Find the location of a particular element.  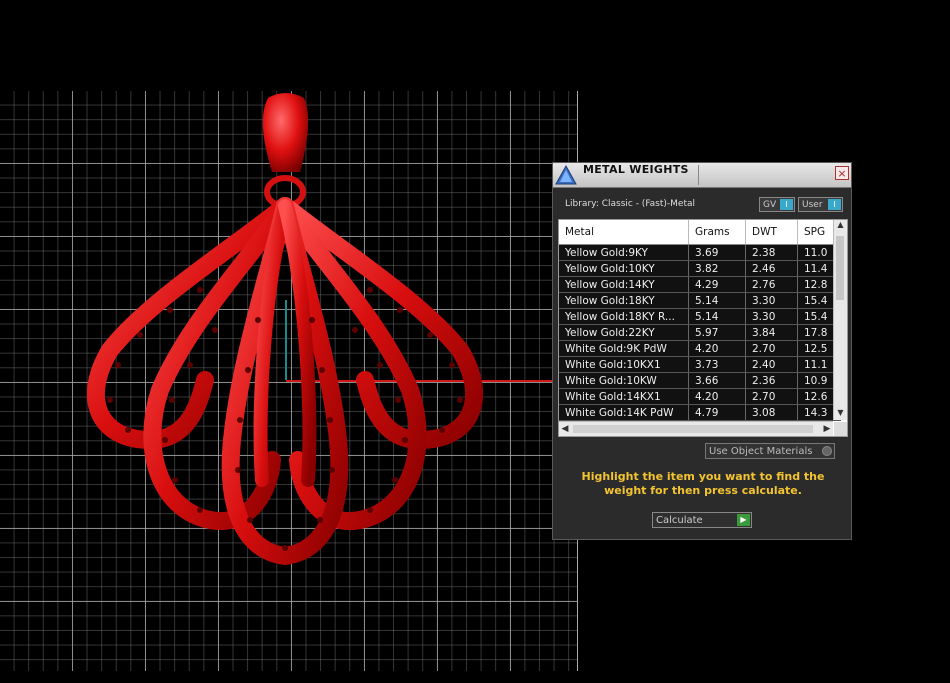

dwt-cell: 2.46 is located at coordinates (771, 268).